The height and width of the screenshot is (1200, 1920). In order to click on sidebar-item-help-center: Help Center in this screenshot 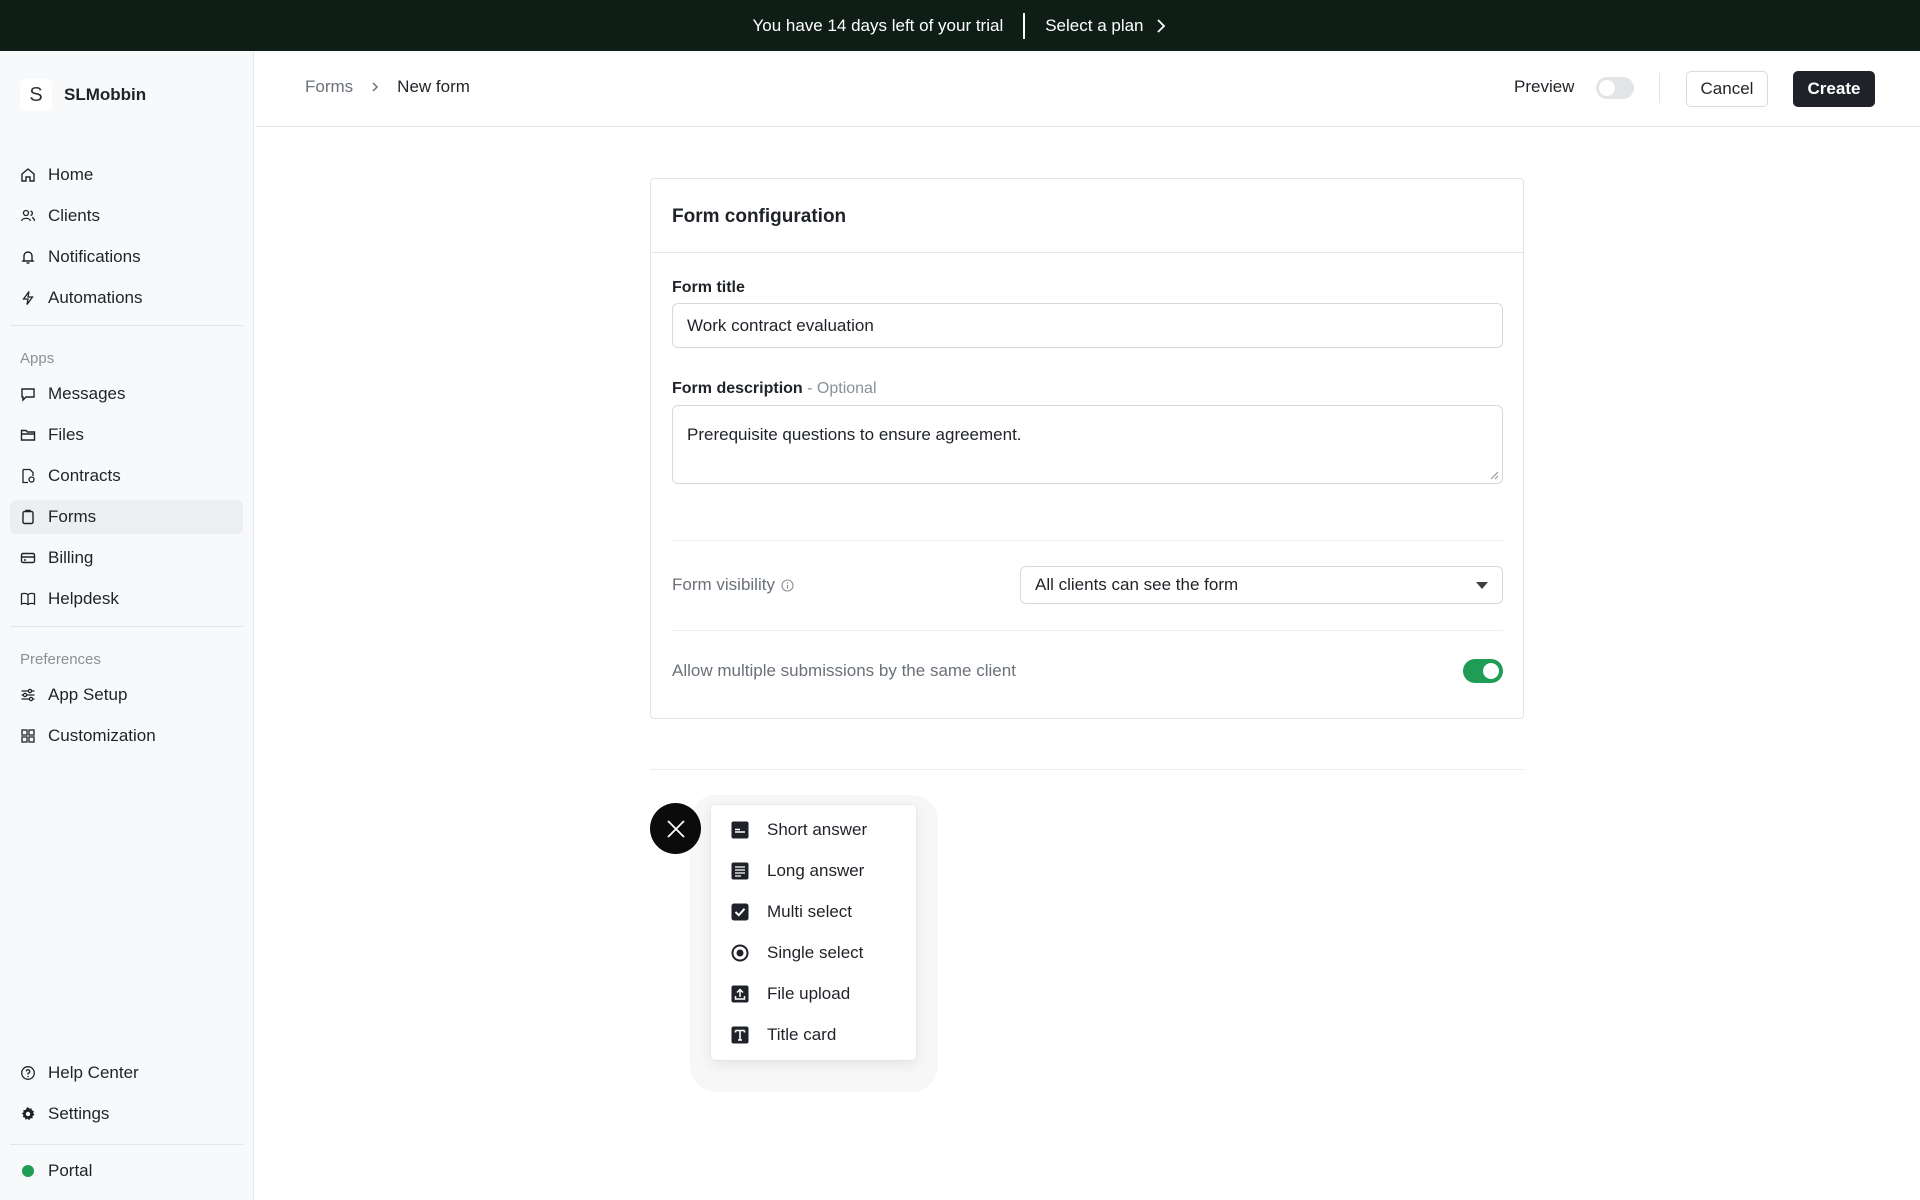, I will do `click(126, 1073)`.